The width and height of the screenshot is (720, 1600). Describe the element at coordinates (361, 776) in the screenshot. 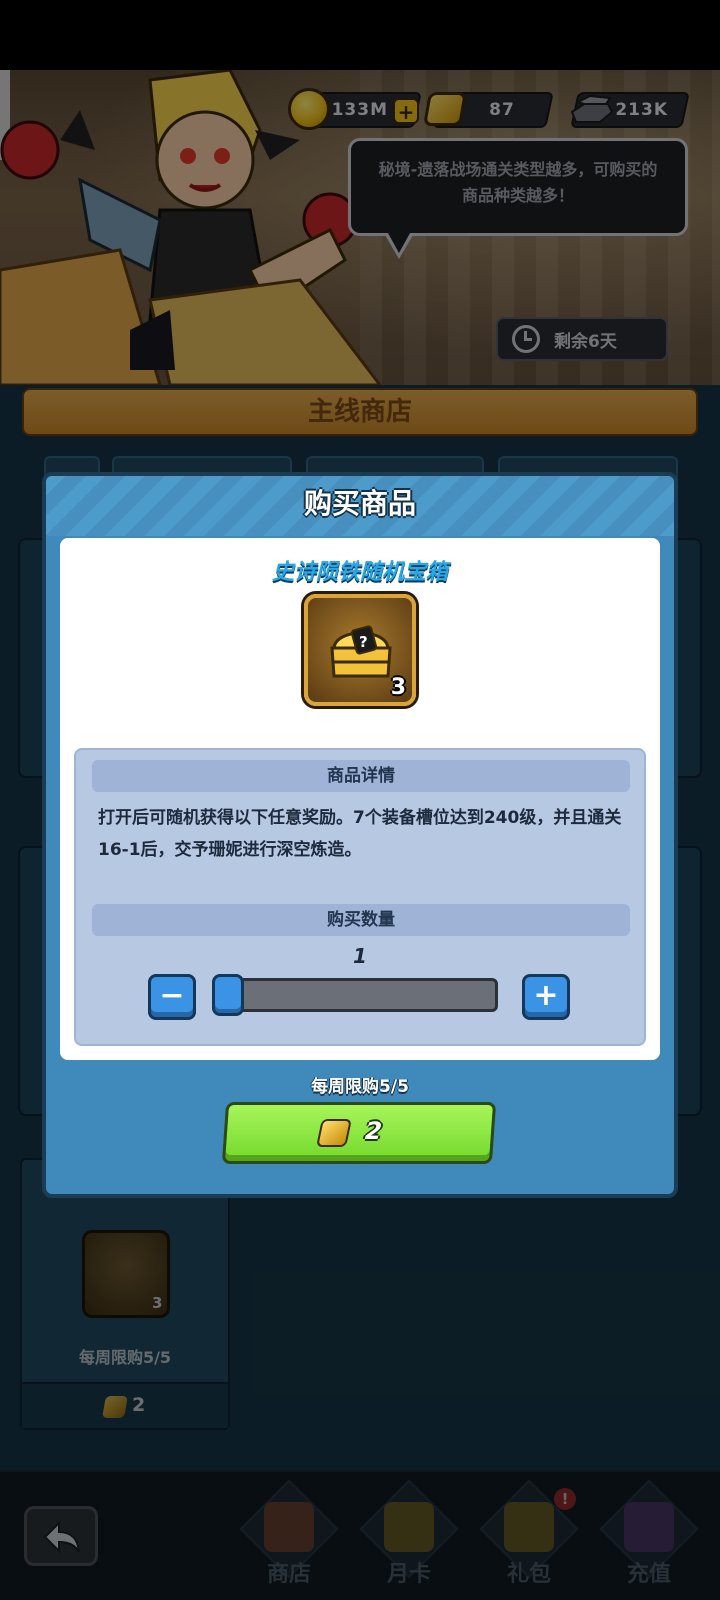

I see `details-header: 商品详情` at that location.